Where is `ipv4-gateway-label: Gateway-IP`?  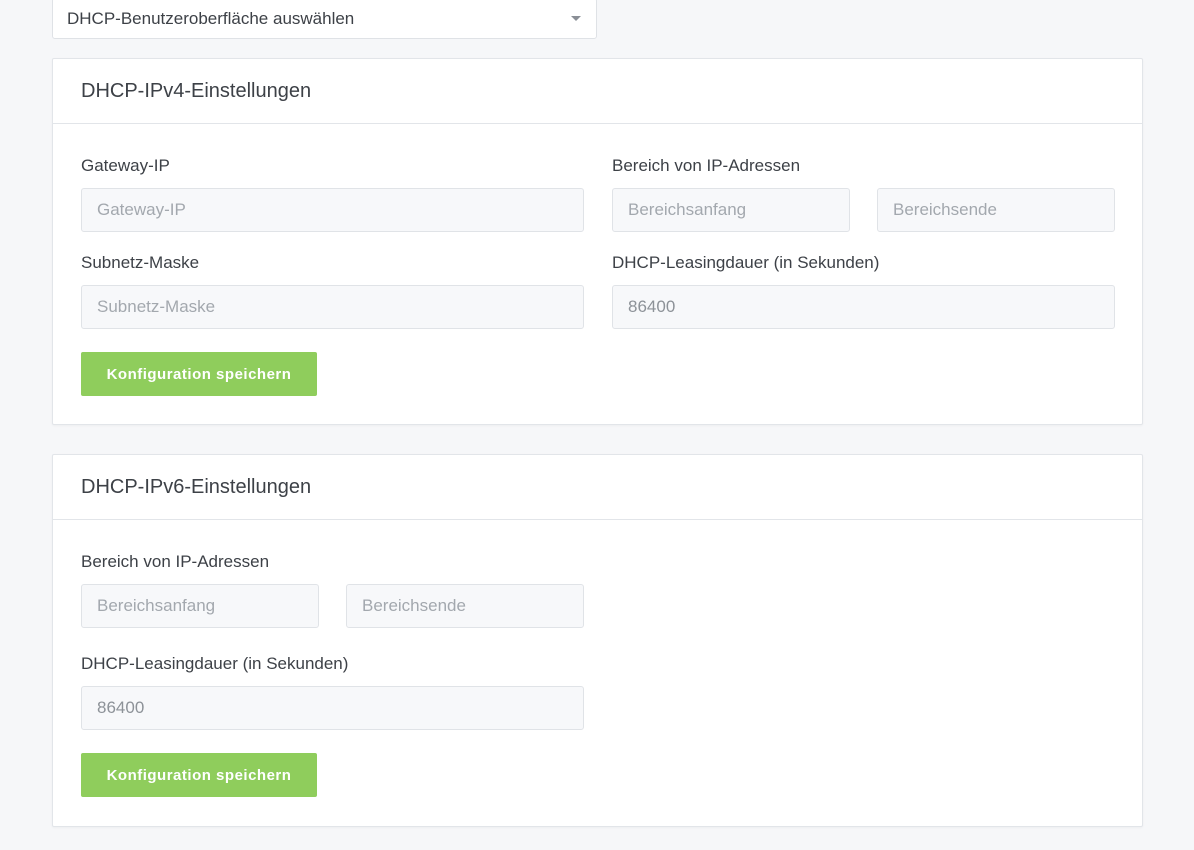 ipv4-gateway-label: Gateway-IP is located at coordinates (125, 165).